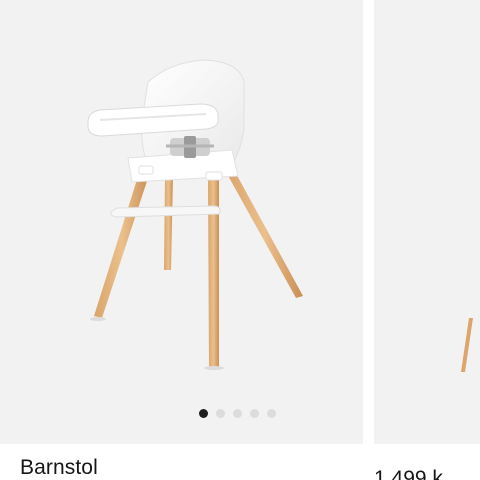 The width and height of the screenshot is (480, 480). I want to click on product-title: Barnstol, so click(59, 468).